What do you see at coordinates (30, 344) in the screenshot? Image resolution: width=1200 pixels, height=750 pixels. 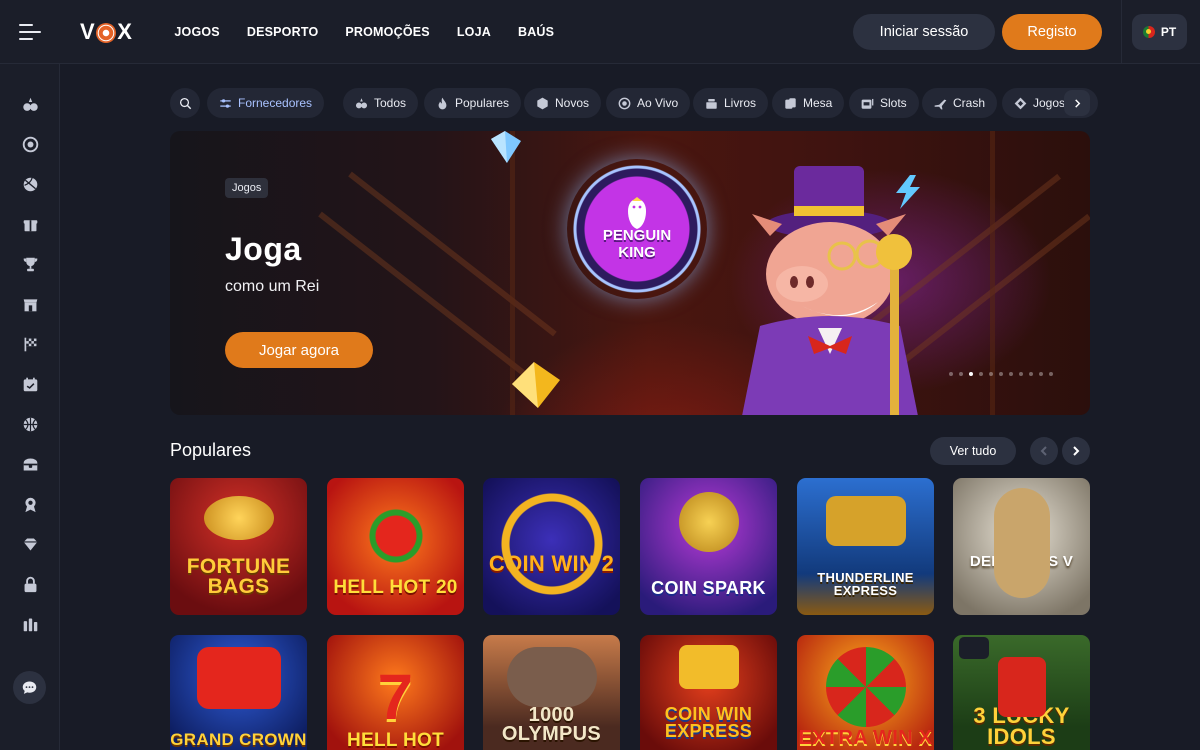 I see `racing-flag-icon` at bounding box center [30, 344].